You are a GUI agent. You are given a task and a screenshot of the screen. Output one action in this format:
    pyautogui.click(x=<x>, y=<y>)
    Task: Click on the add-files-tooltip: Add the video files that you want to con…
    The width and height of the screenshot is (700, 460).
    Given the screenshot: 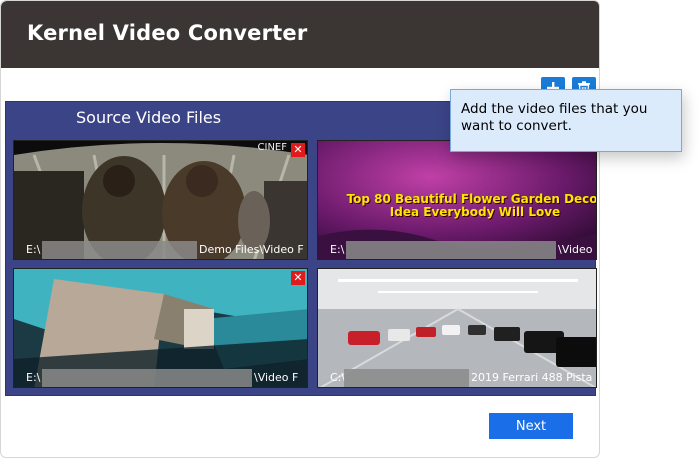 What is the action you would take?
    pyautogui.click(x=566, y=120)
    